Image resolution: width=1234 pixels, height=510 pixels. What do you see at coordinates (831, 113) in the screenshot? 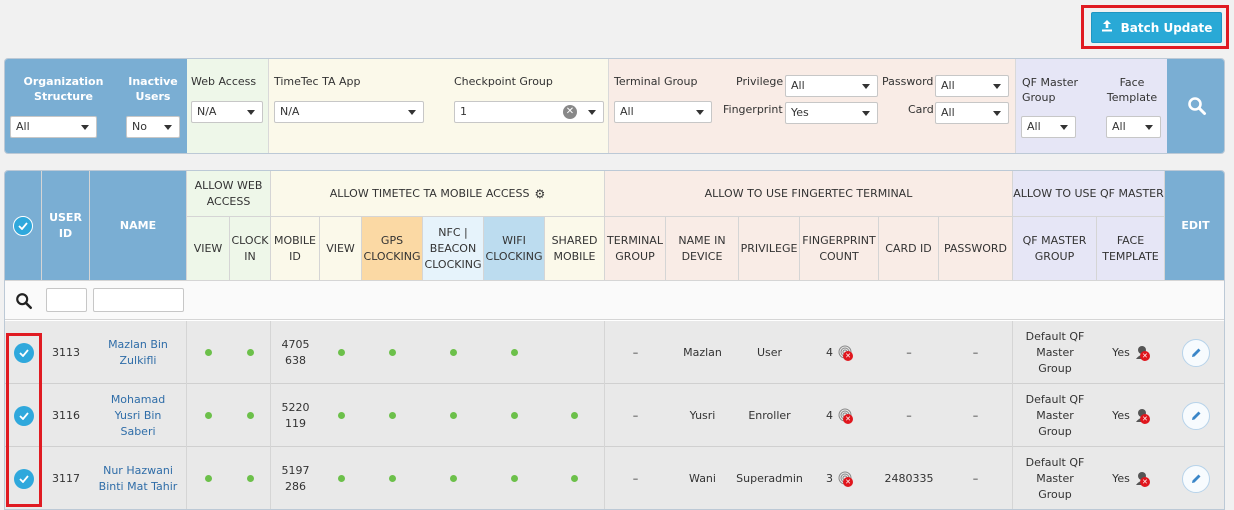
I see `fingerprint-select: Yes` at bounding box center [831, 113].